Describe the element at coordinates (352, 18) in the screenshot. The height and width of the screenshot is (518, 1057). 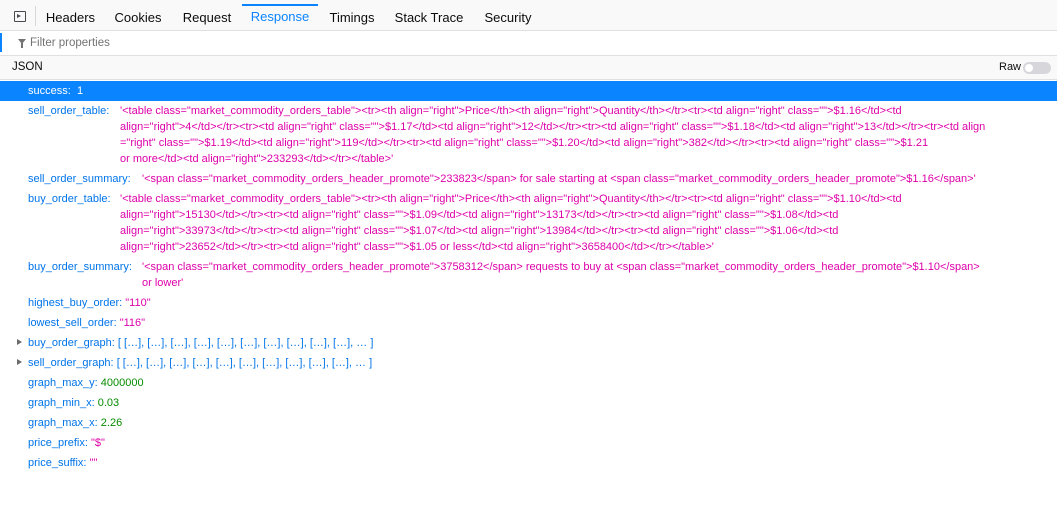
I see `tab-timings: Timings` at that location.